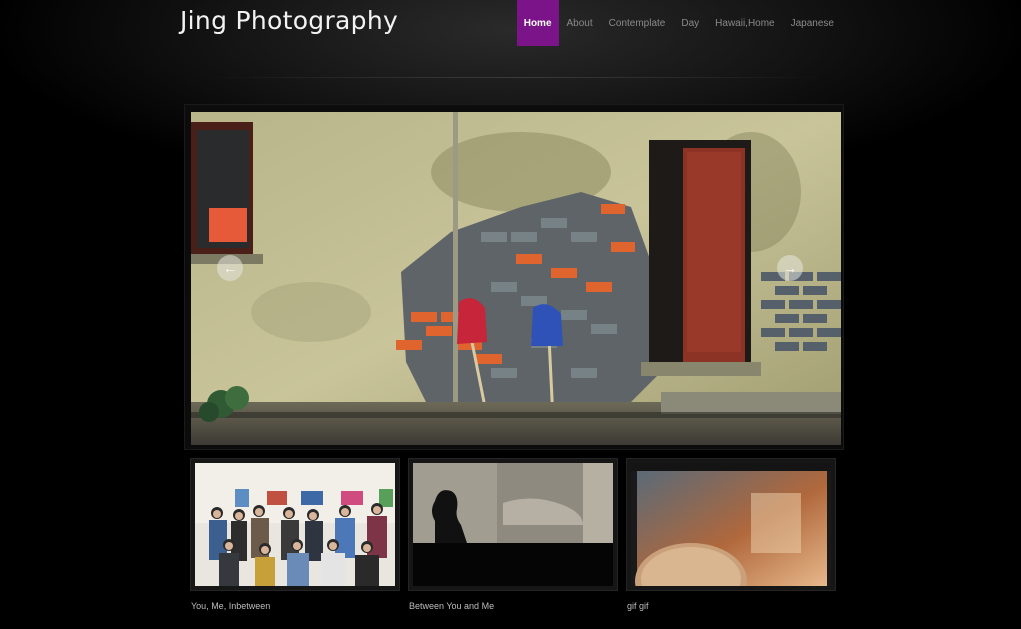 The height and width of the screenshot is (629, 1021). What do you see at coordinates (451, 606) in the screenshot?
I see `gallery-caption-2: Between You and Me` at bounding box center [451, 606].